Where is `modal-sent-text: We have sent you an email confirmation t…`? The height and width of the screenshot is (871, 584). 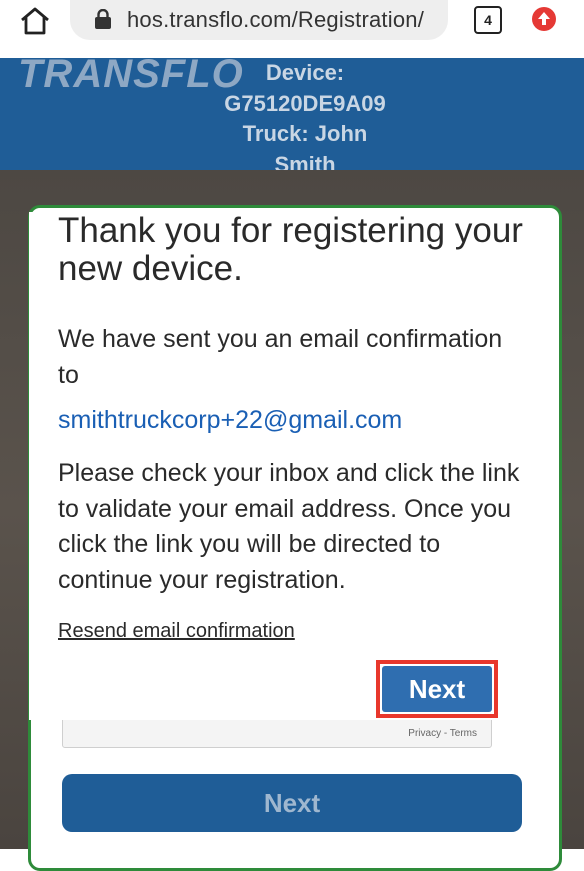
modal-sent-text: We have sent you an email confirmation t… is located at coordinates (280, 357).